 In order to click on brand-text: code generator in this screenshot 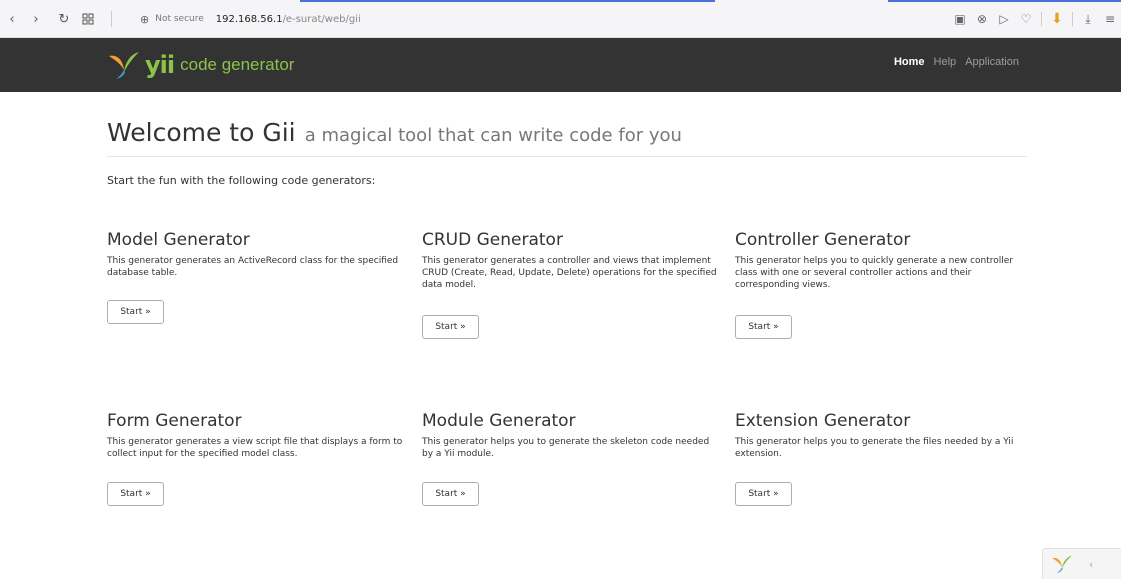, I will do `click(237, 64)`.